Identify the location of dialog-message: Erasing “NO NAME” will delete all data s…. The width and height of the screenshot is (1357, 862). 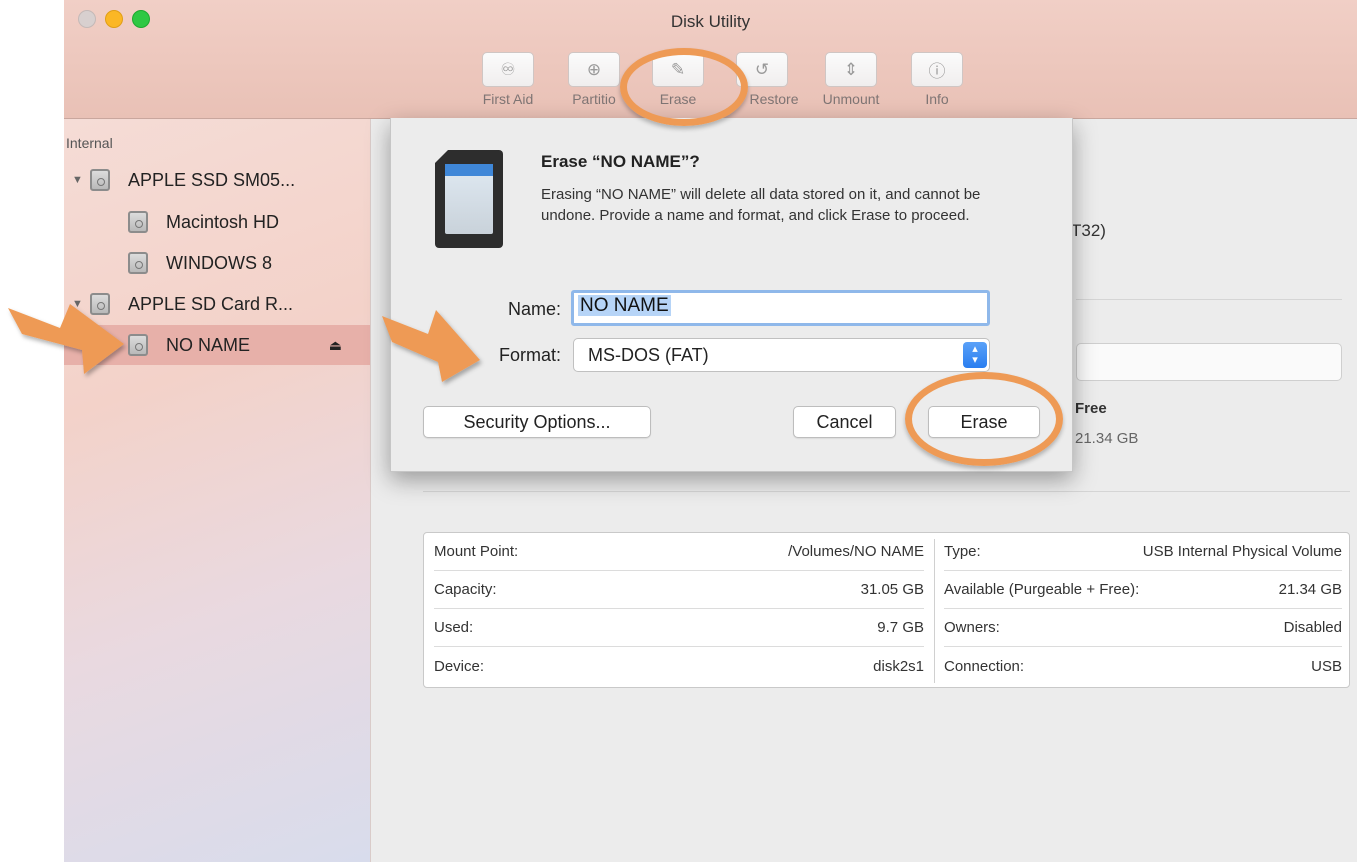
(761, 205).